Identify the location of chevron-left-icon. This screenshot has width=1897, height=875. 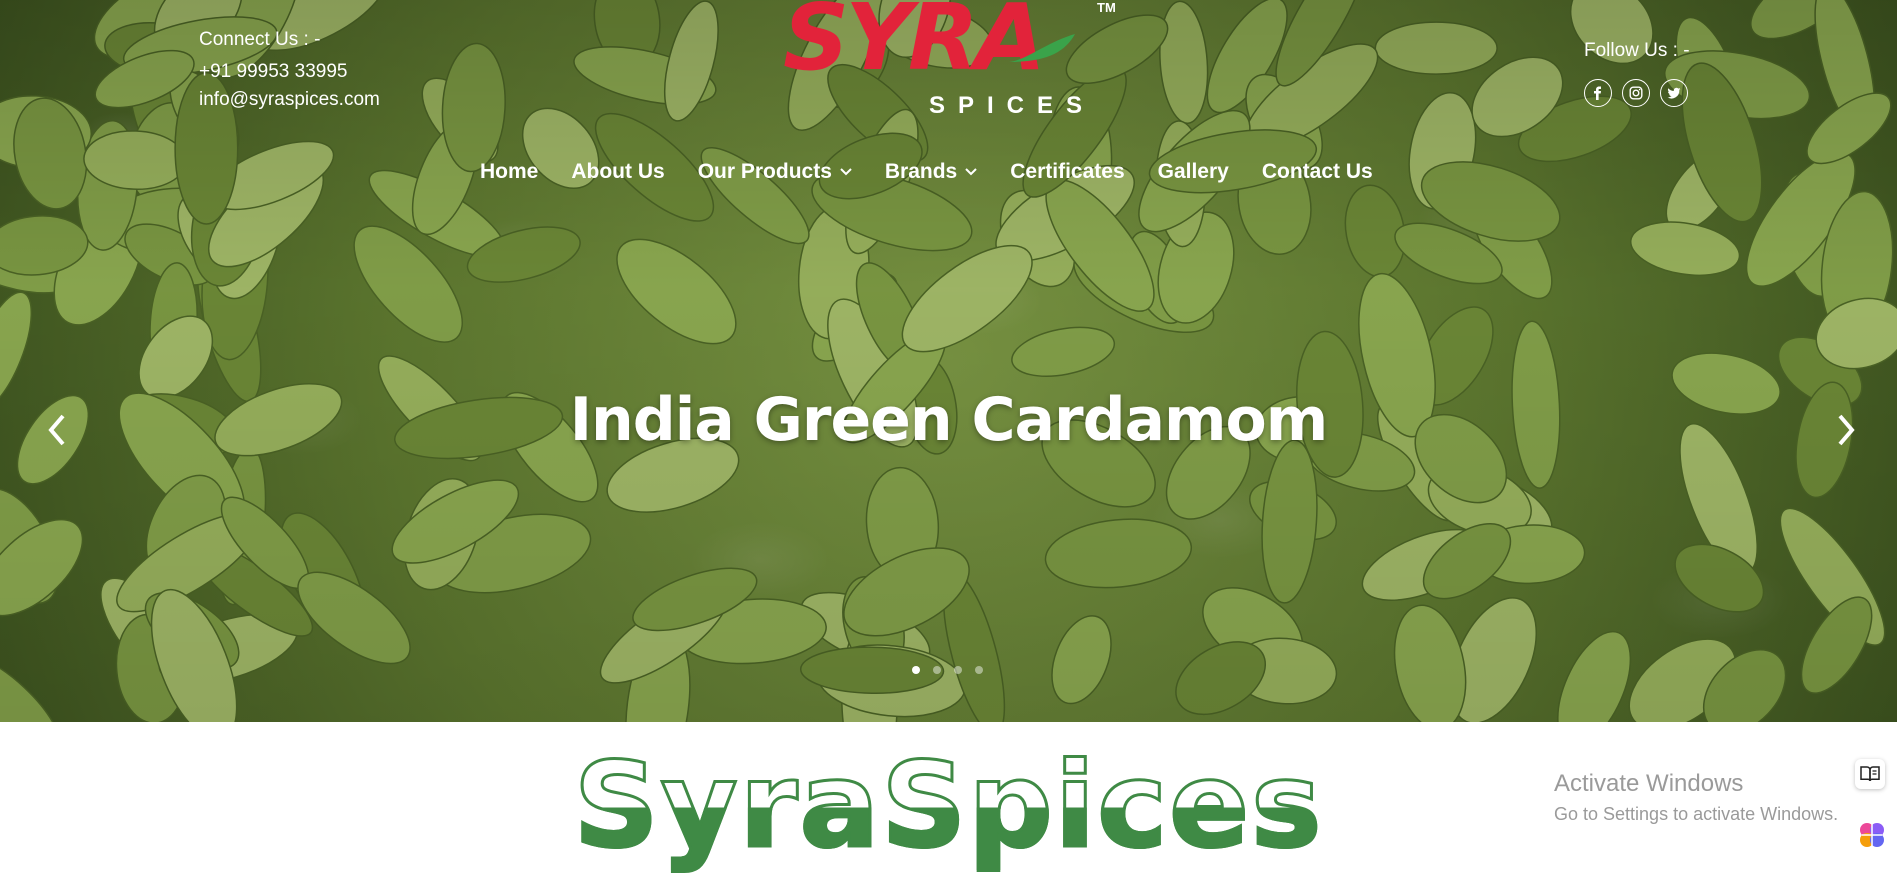
(56, 430).